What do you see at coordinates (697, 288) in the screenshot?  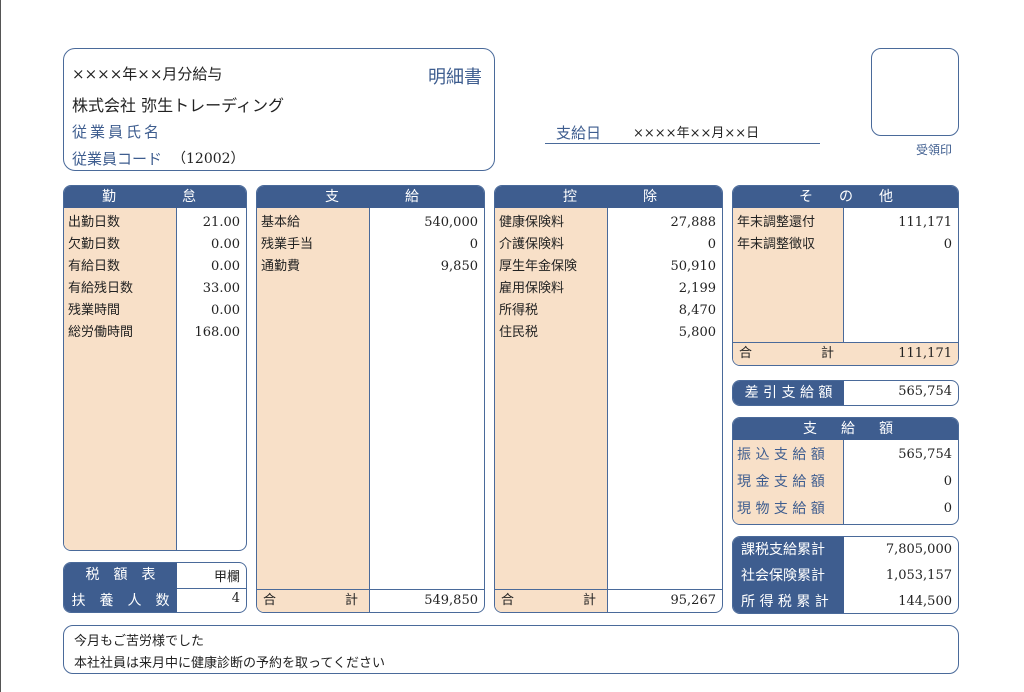 I see `row-value: 2,199` at bounding box center [697, 288].